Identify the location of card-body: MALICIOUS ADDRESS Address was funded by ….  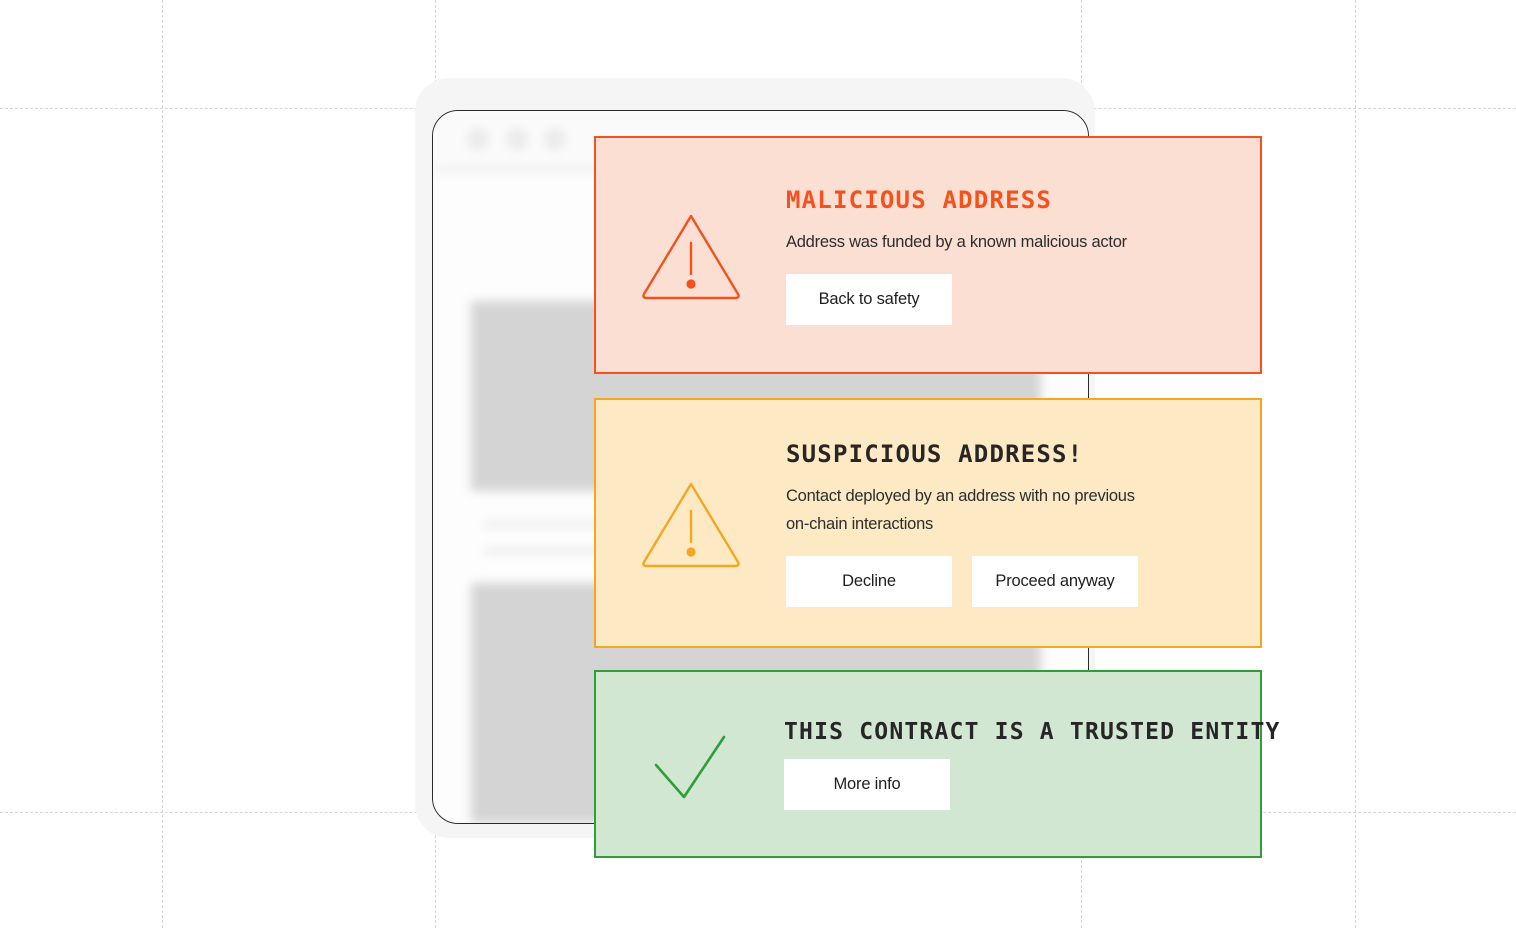
(1023, 255).